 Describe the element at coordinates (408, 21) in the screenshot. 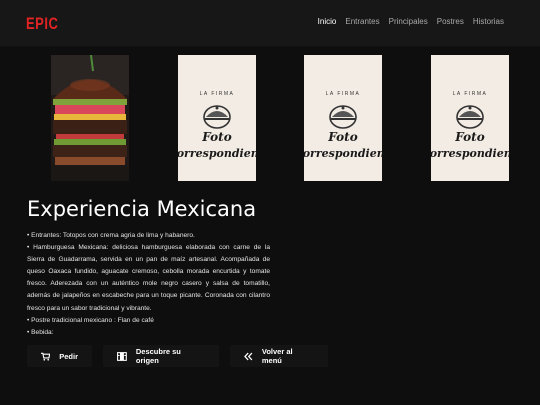

I see `nav-item-principales: Principales` at that location.